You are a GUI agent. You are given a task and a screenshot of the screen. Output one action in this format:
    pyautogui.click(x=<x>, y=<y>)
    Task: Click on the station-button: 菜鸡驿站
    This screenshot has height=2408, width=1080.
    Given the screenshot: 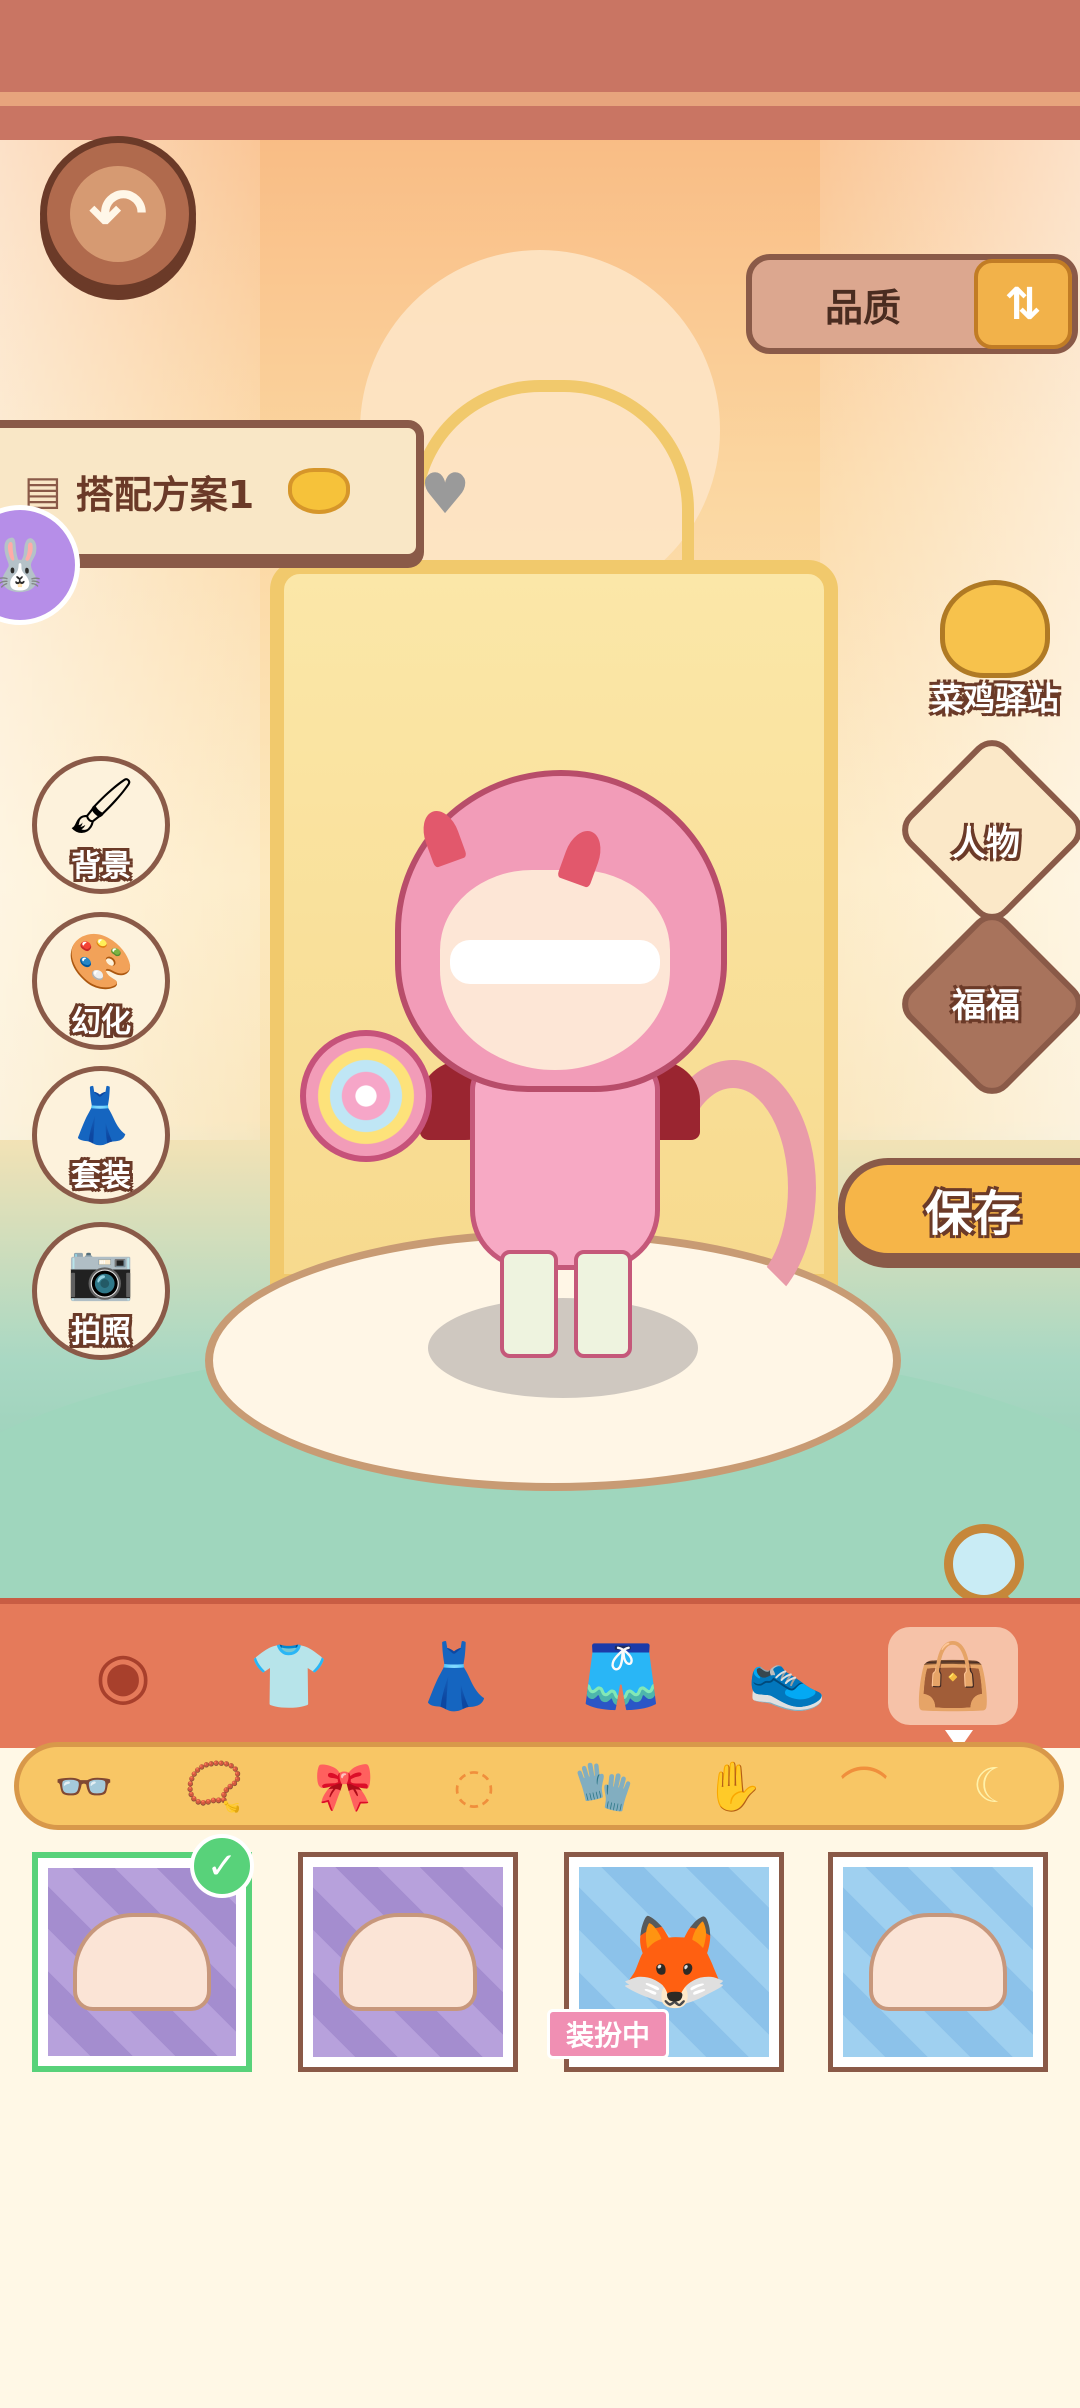 What is the action you would take?
    pyautogui.click(x=995, y=650)
    